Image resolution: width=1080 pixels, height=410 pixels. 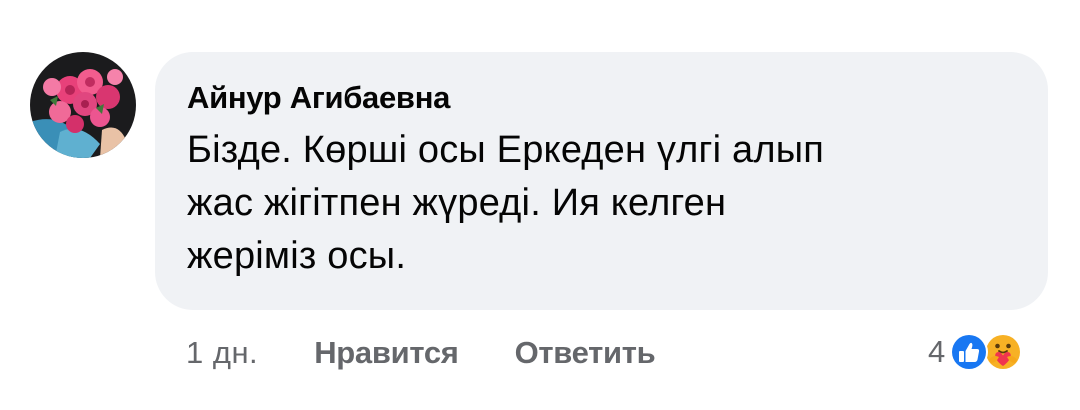 What do you see at coordinates (1003, 352) in the screenshot?
I see `care-icon` at bounding box center [1003, 352].